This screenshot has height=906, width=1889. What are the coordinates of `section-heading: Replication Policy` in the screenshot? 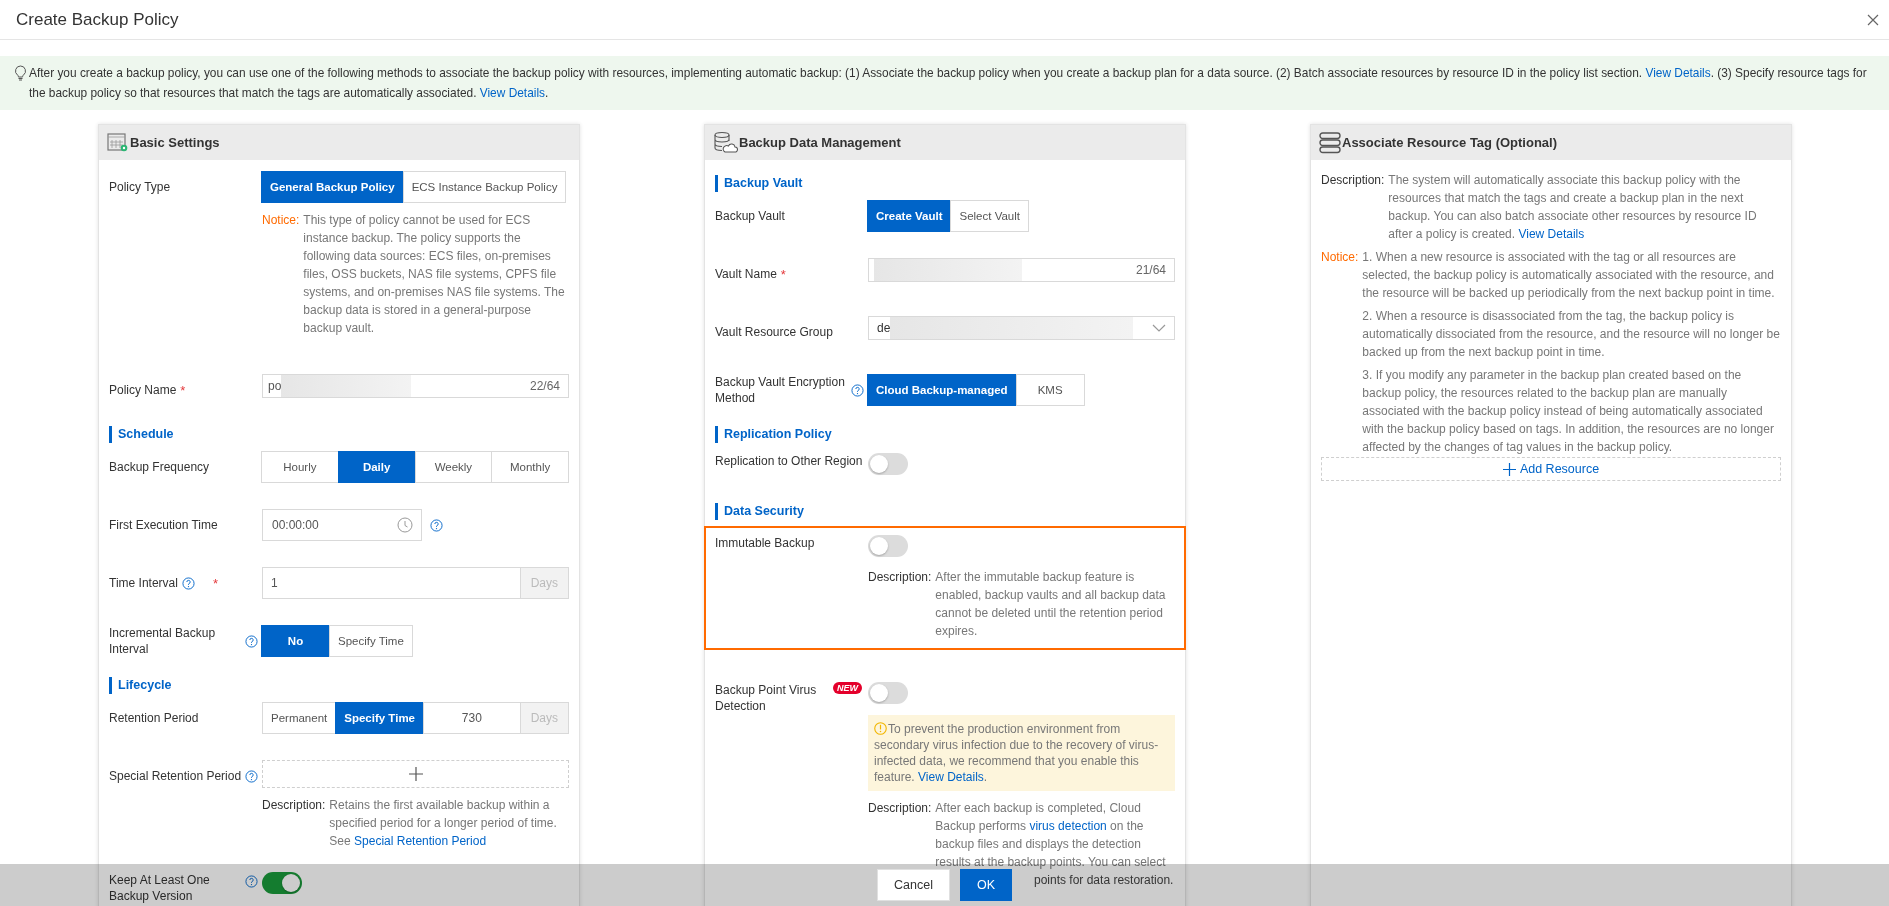 It's located at (945, 434).